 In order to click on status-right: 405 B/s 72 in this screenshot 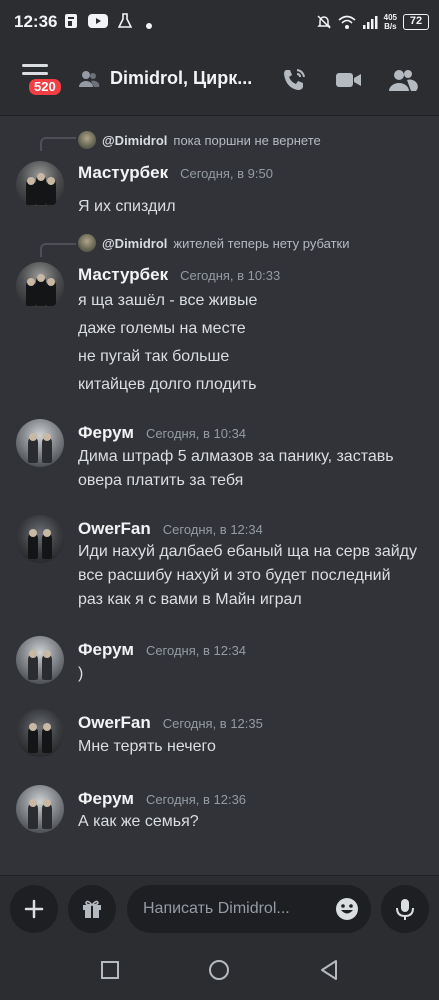, I will do `click(372, 22)`.